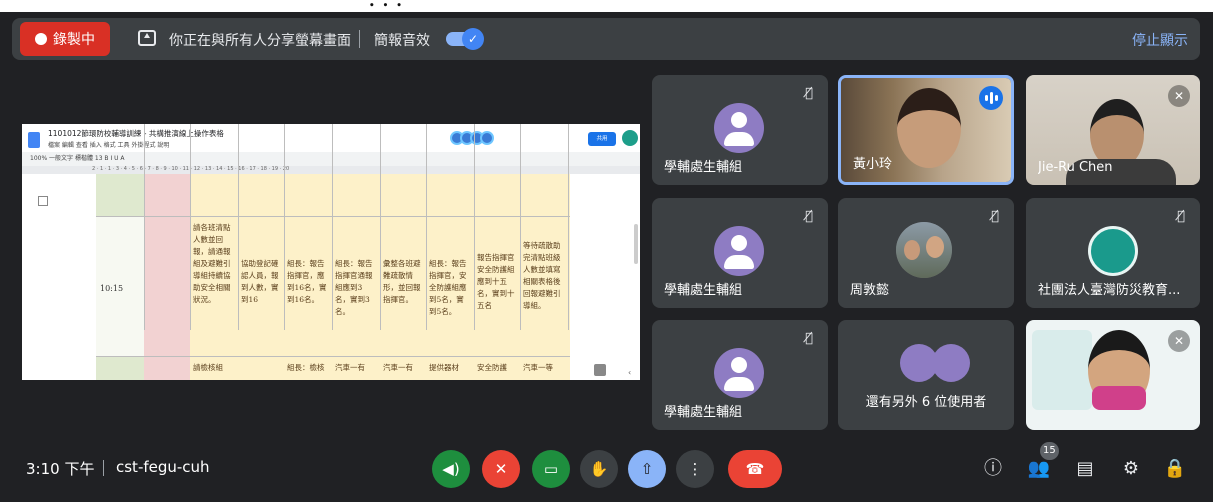  I want to click on participant-name: Jie-Ru Chen, so click(1075, 167).